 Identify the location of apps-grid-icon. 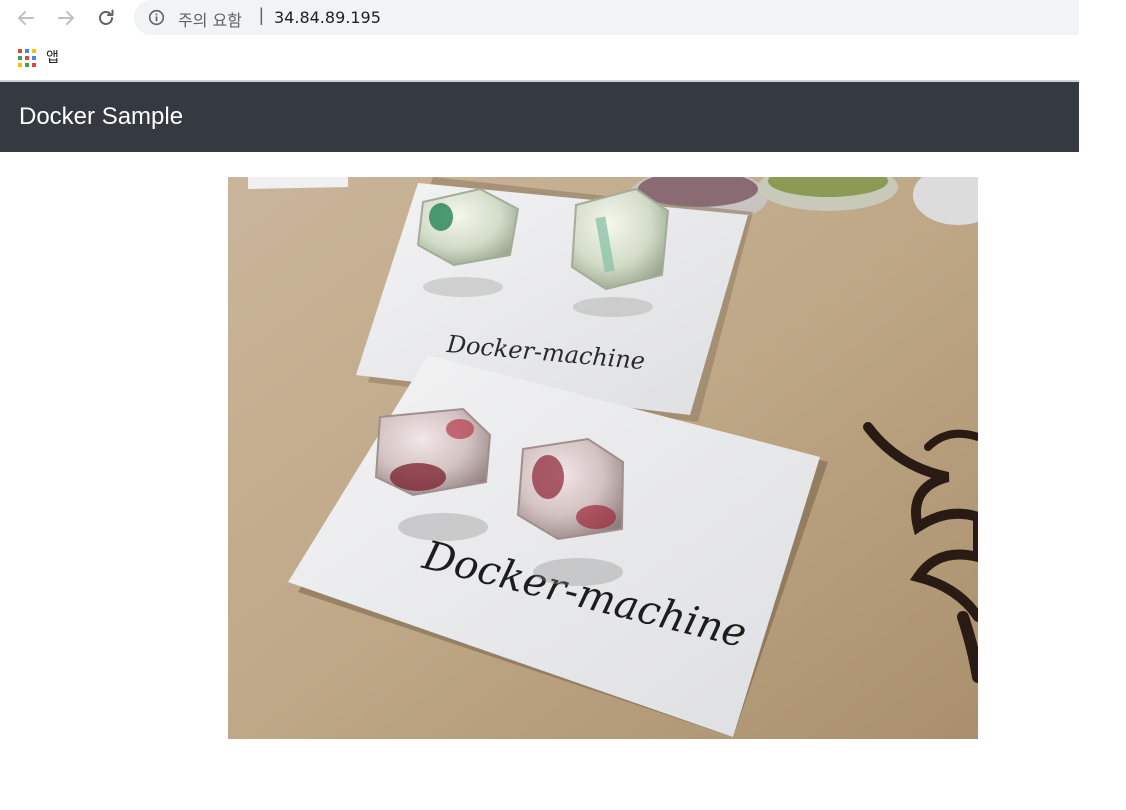
(27, 58).